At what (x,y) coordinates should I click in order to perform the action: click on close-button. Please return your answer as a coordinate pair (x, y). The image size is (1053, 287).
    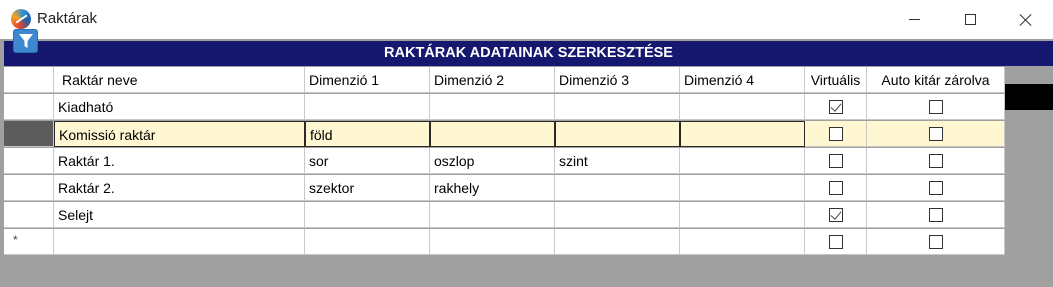
    Looking at the image, I should click on (1026, 19).